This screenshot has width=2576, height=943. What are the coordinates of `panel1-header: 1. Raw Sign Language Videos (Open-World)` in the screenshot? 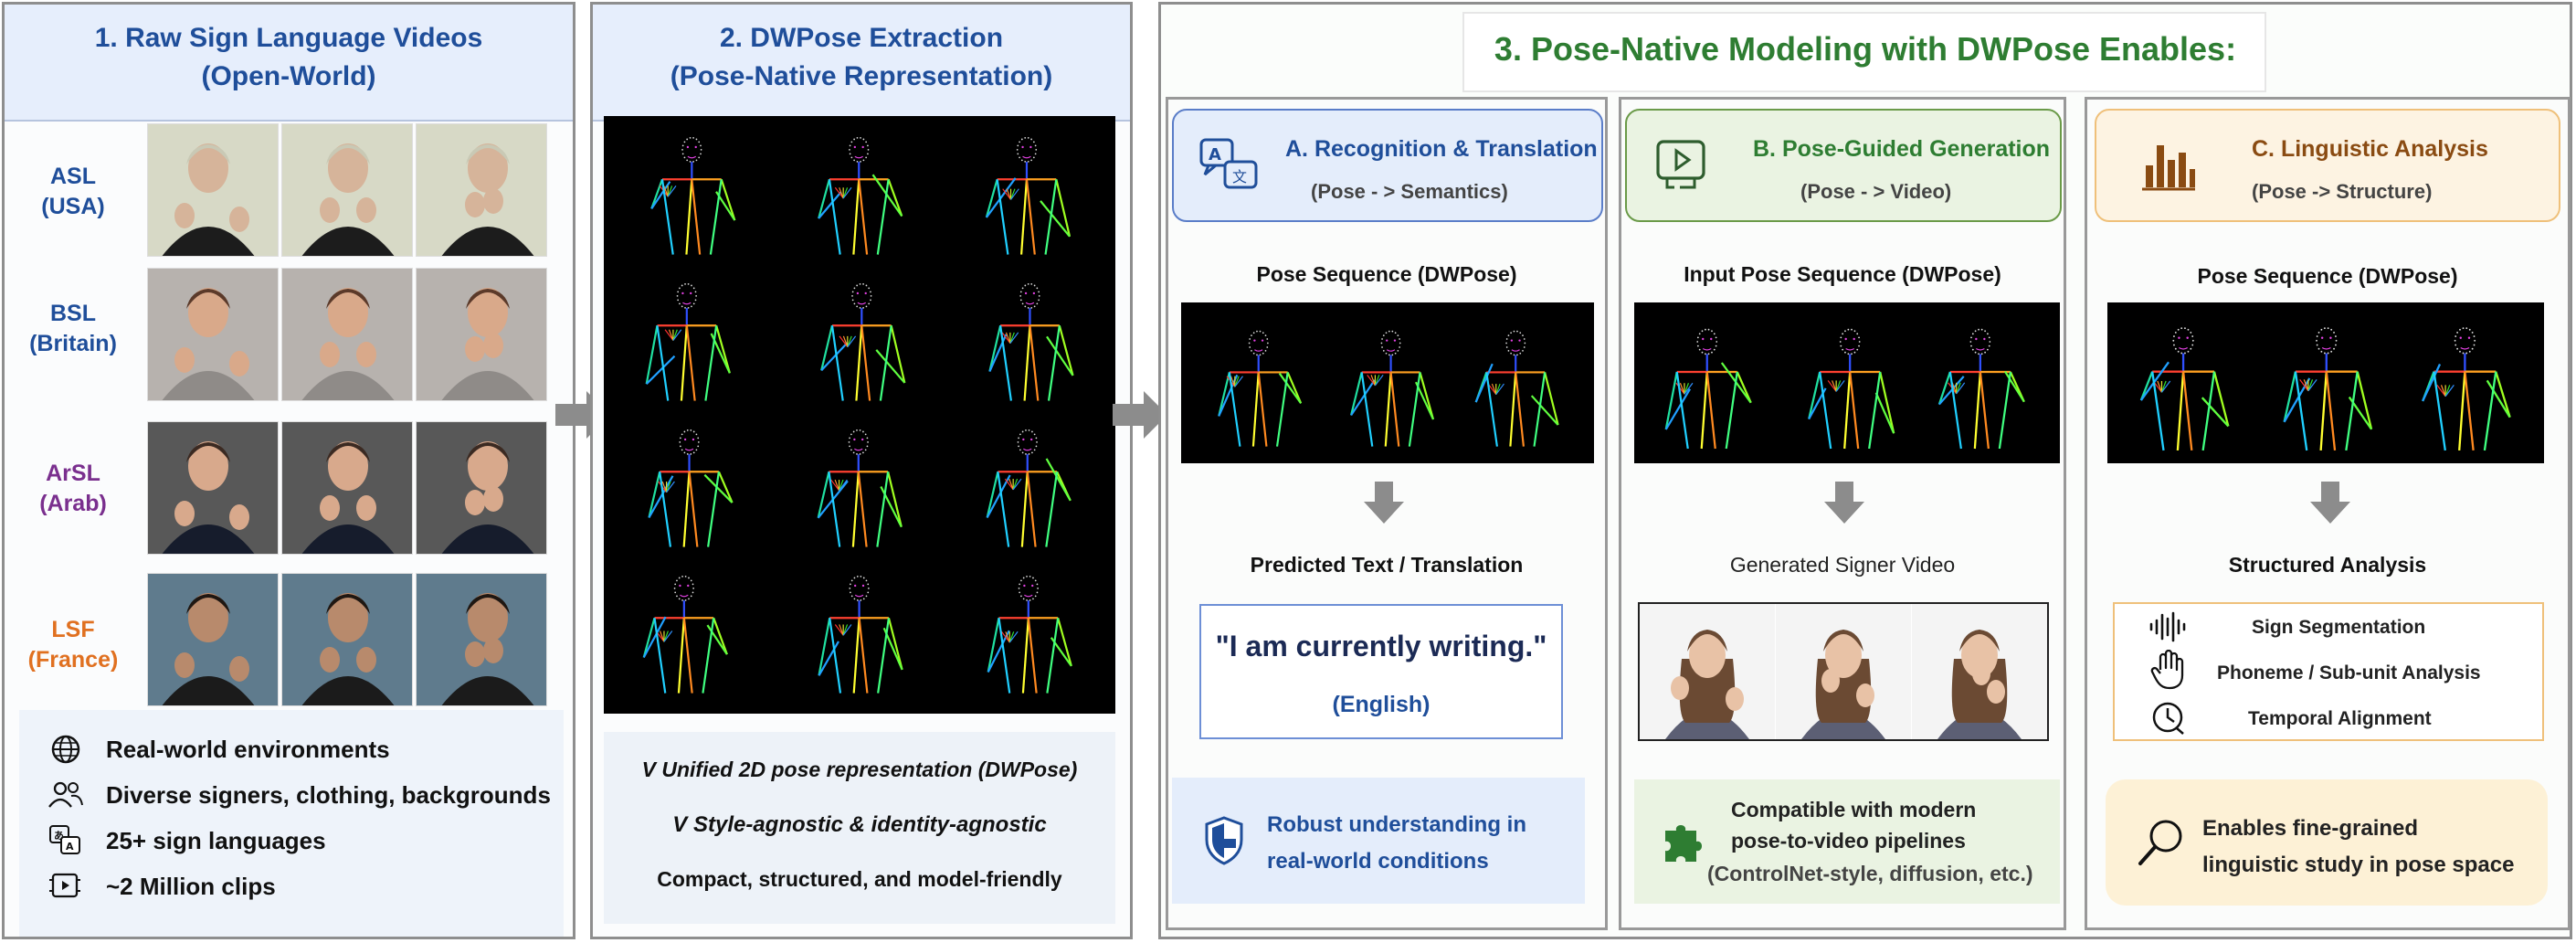 It's located at (289, 63).